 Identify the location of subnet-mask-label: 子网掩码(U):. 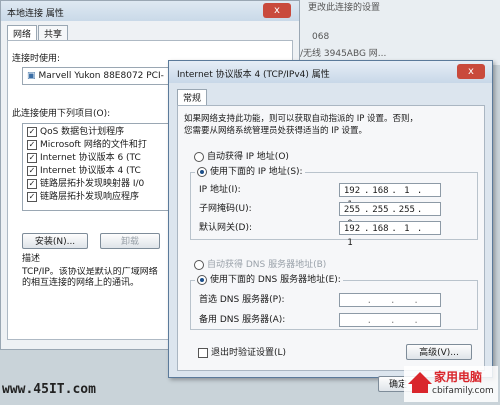
(225, 209).